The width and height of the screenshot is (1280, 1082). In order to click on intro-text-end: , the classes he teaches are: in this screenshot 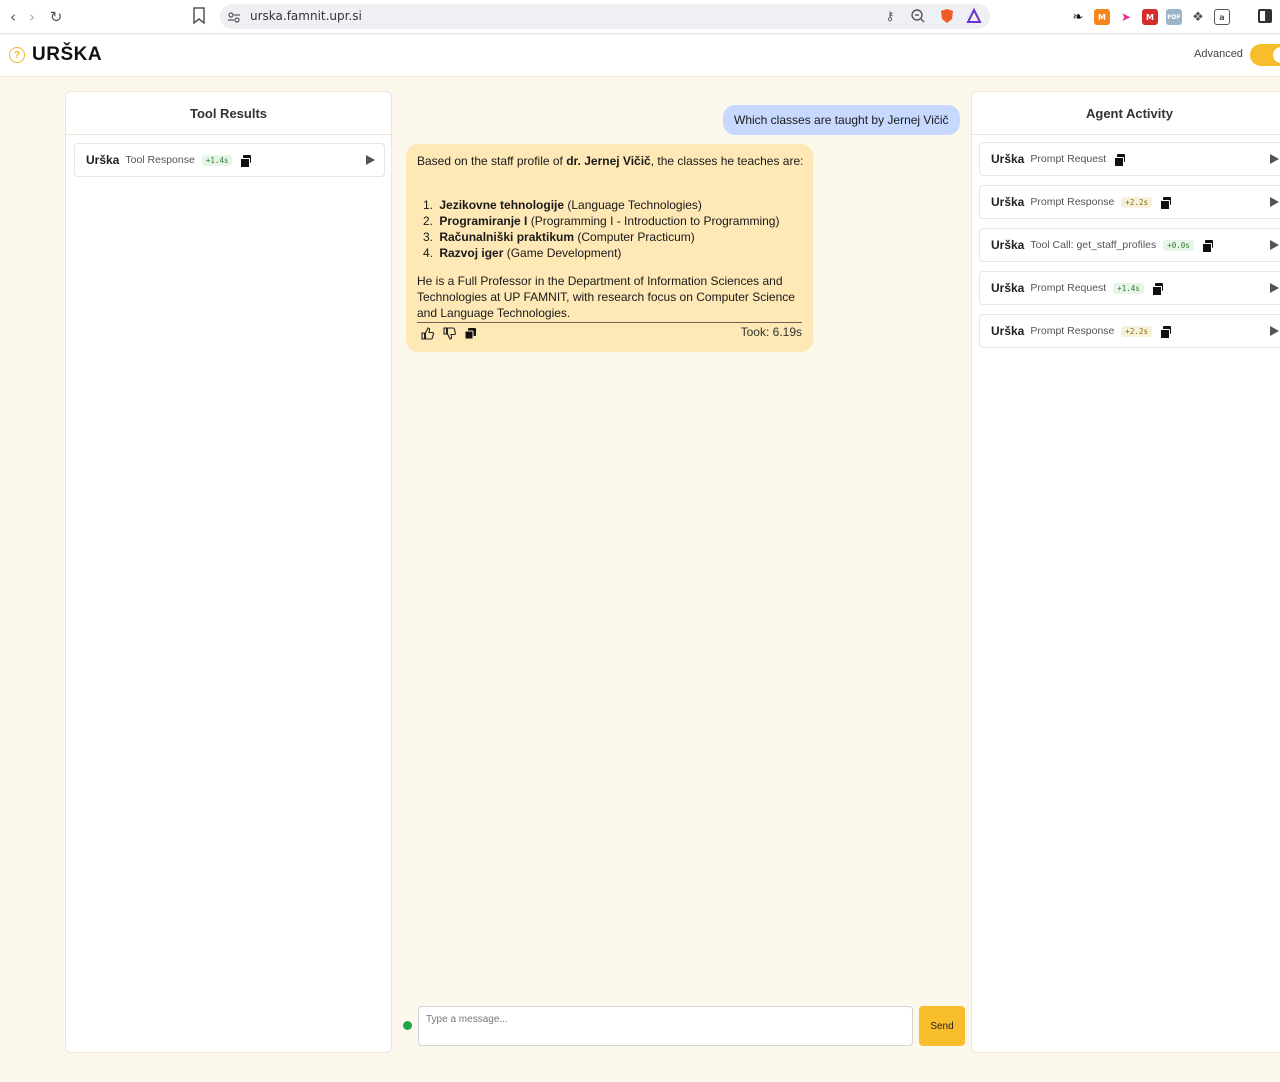, I will do `click(727, 161)`.